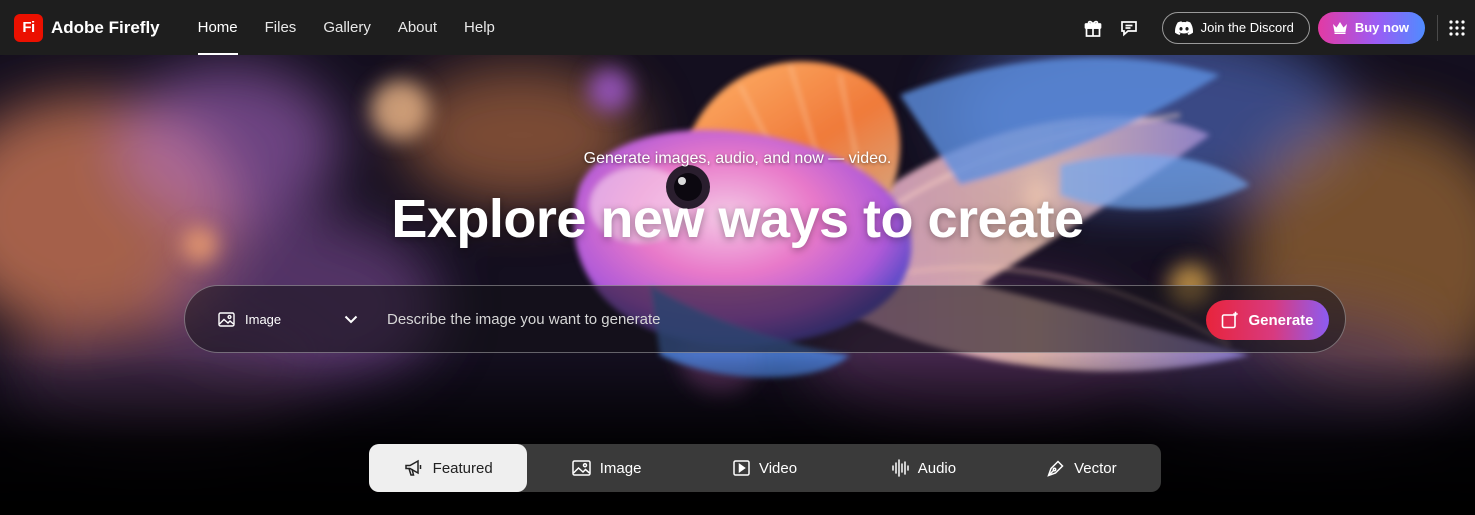  What do you see at coordinates (479, 27) in the screenshot?
I see `nav-item-help: Help` at bounding box center [479, 27].